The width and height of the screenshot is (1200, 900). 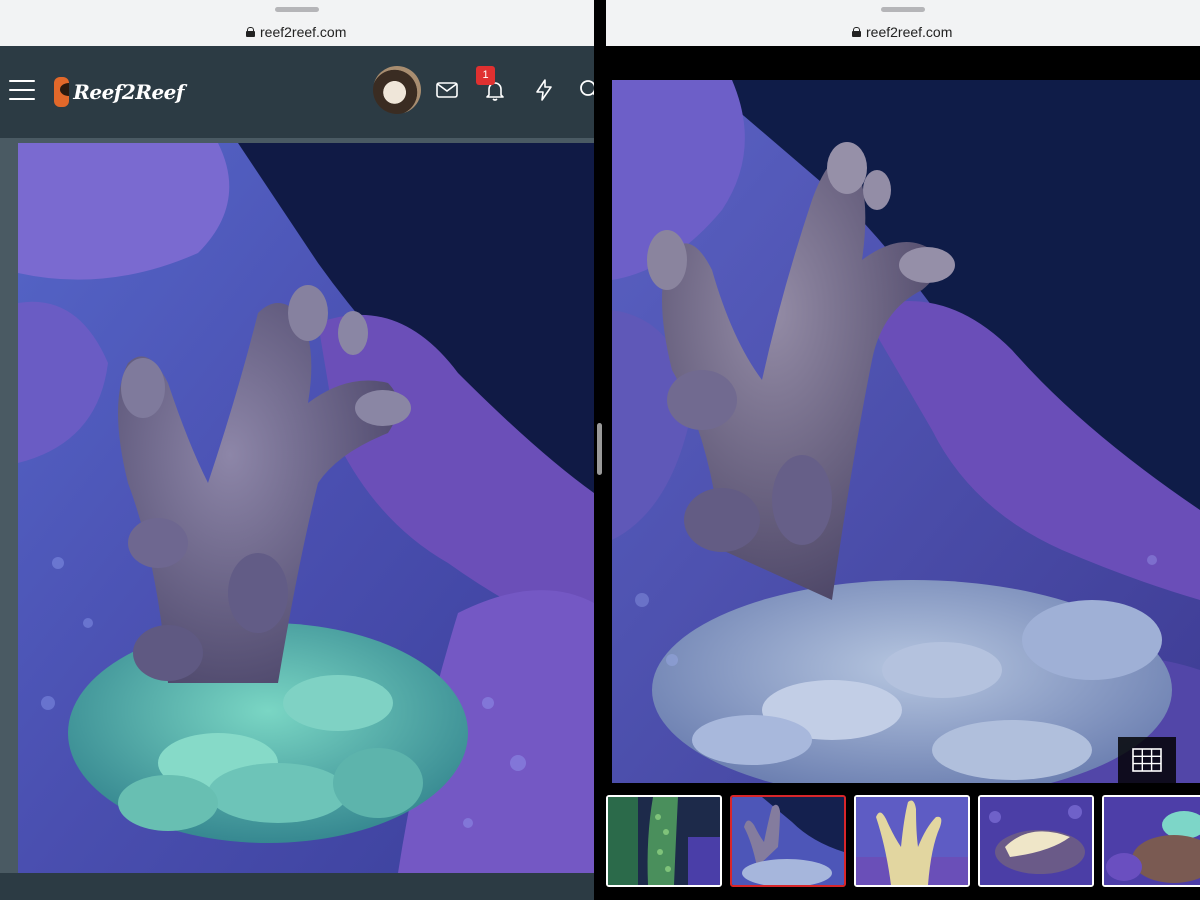 What do you see at coordinates (397, 90) in the screenshot?
I see `avatar` at bounding box center [397, 90].